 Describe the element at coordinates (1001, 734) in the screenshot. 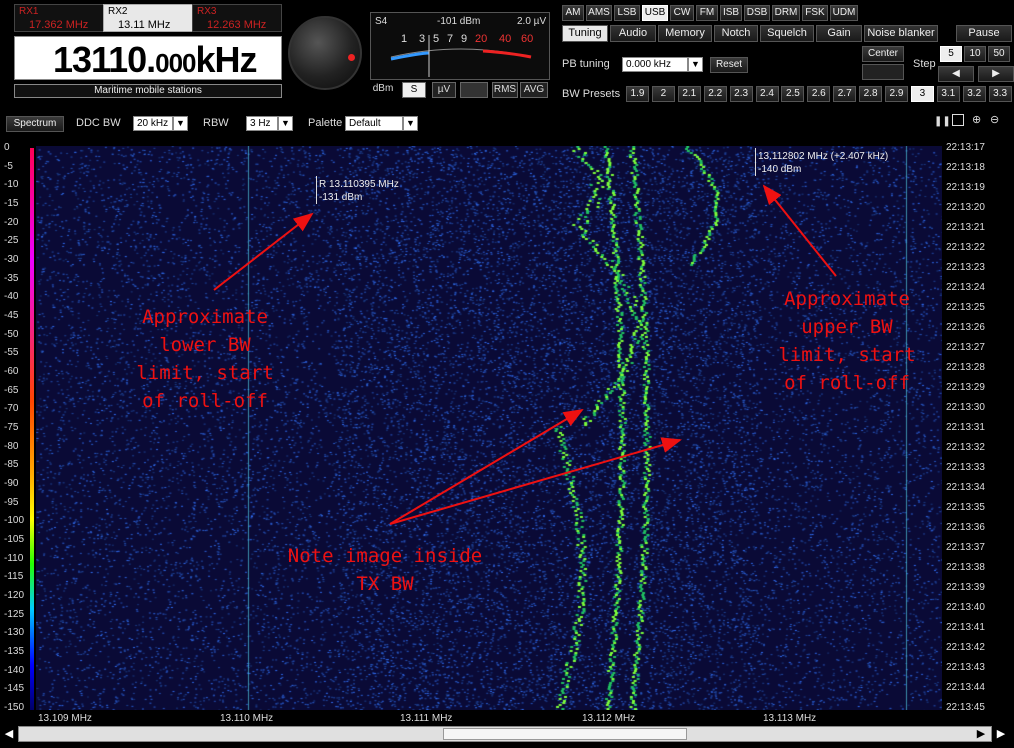

I see `scroll-end-icon: ▶` at that location.